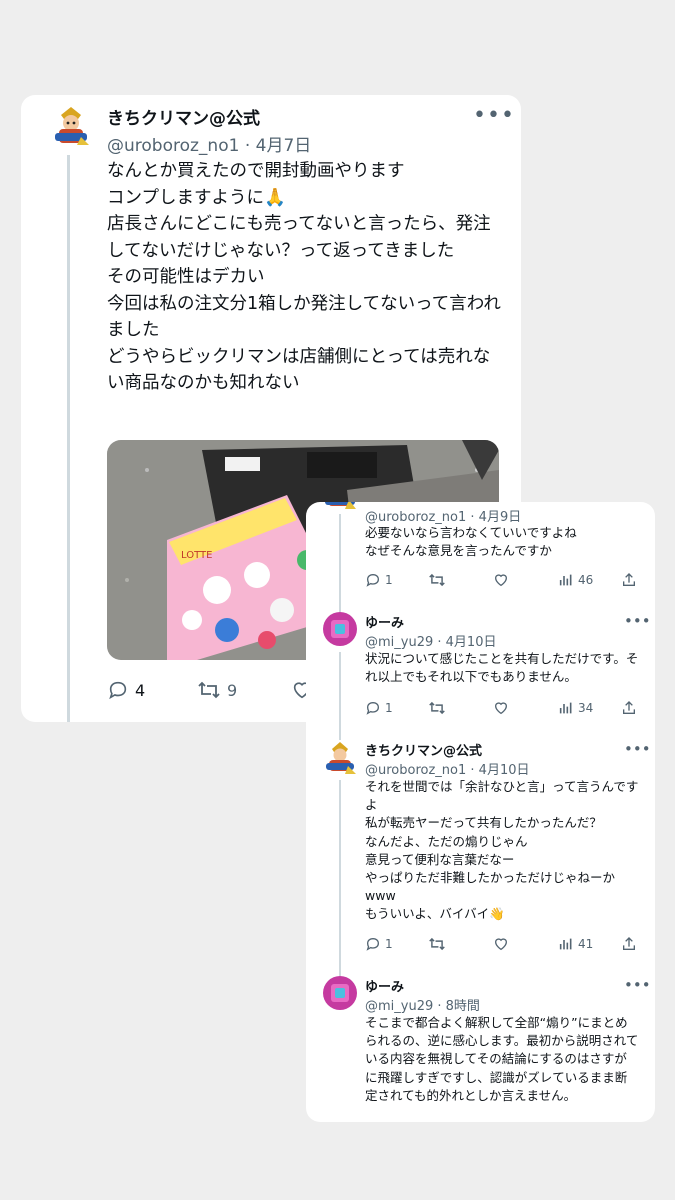 The width and height of the screenshot is (675, 1200). I want to click on retweet-count: 9, so click(232, 690).